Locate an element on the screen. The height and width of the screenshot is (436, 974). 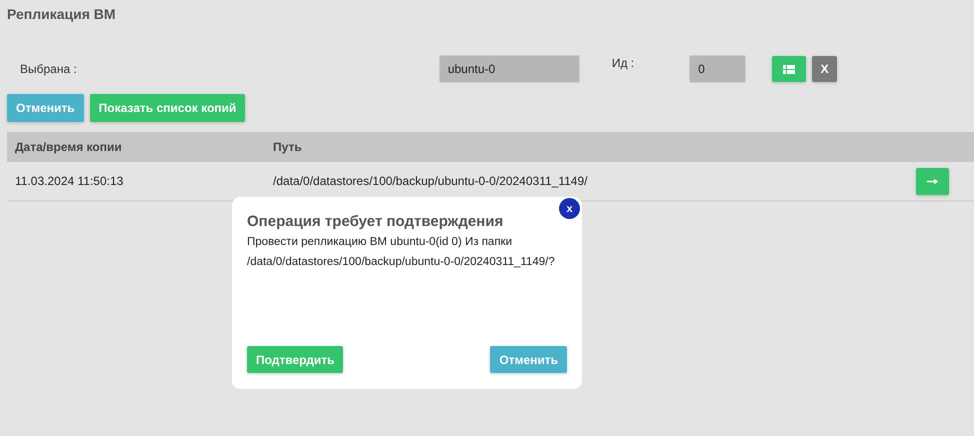
dialog-message: Провести репликацию ВМ ubuntu-0(id 0) Из папки /data/0/datastores/100/backup/ubuntu-0-0/20240311_1149/? is located at coordinates (401, 252).